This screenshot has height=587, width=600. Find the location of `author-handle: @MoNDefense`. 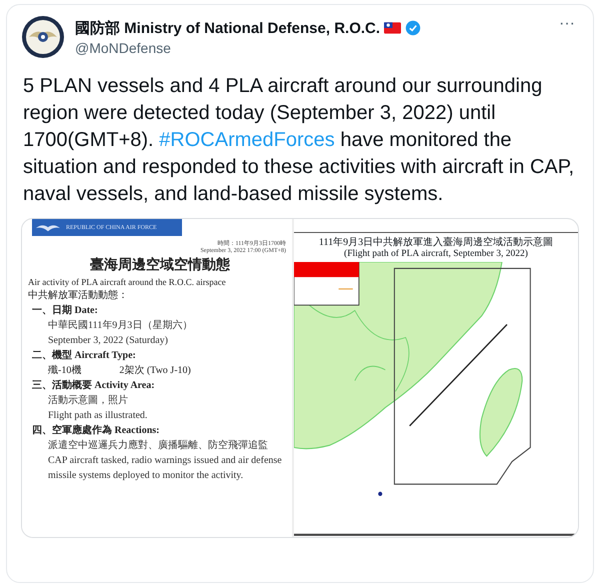

author-handle: @MoNDefense is located at coordinates (310, 48).